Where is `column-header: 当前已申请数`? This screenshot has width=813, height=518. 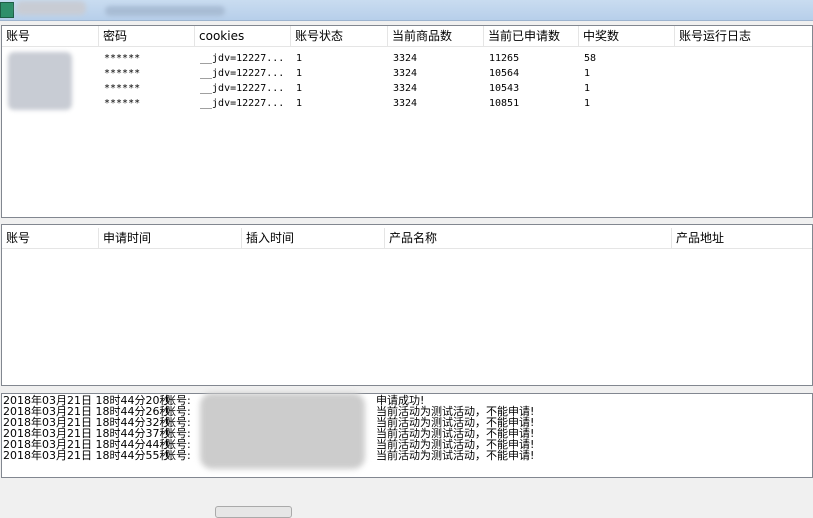 column-header: 当前已申请数 is located at coordinates (531, 36).